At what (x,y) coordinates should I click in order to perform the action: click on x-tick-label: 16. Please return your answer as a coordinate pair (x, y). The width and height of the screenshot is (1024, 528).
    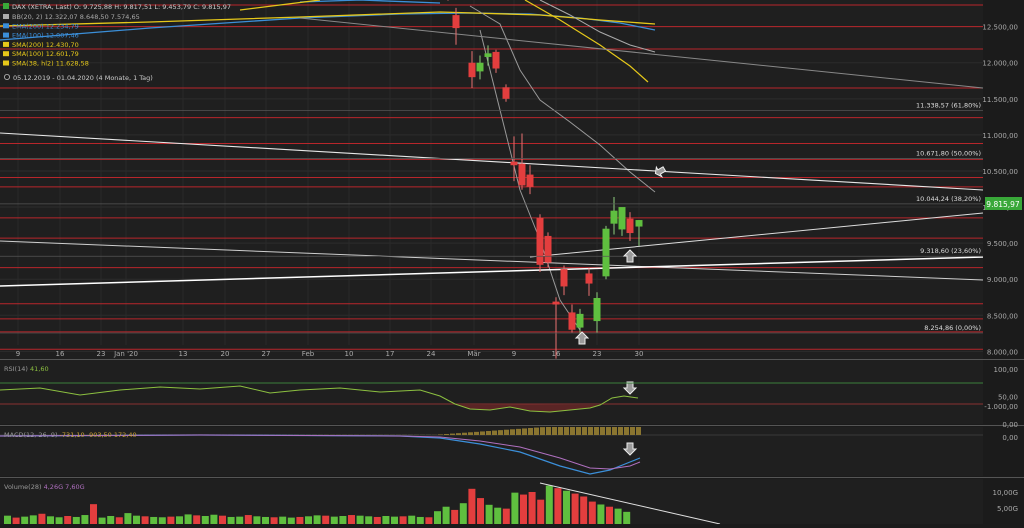
    Looking at the image, I should click on (556, 354).